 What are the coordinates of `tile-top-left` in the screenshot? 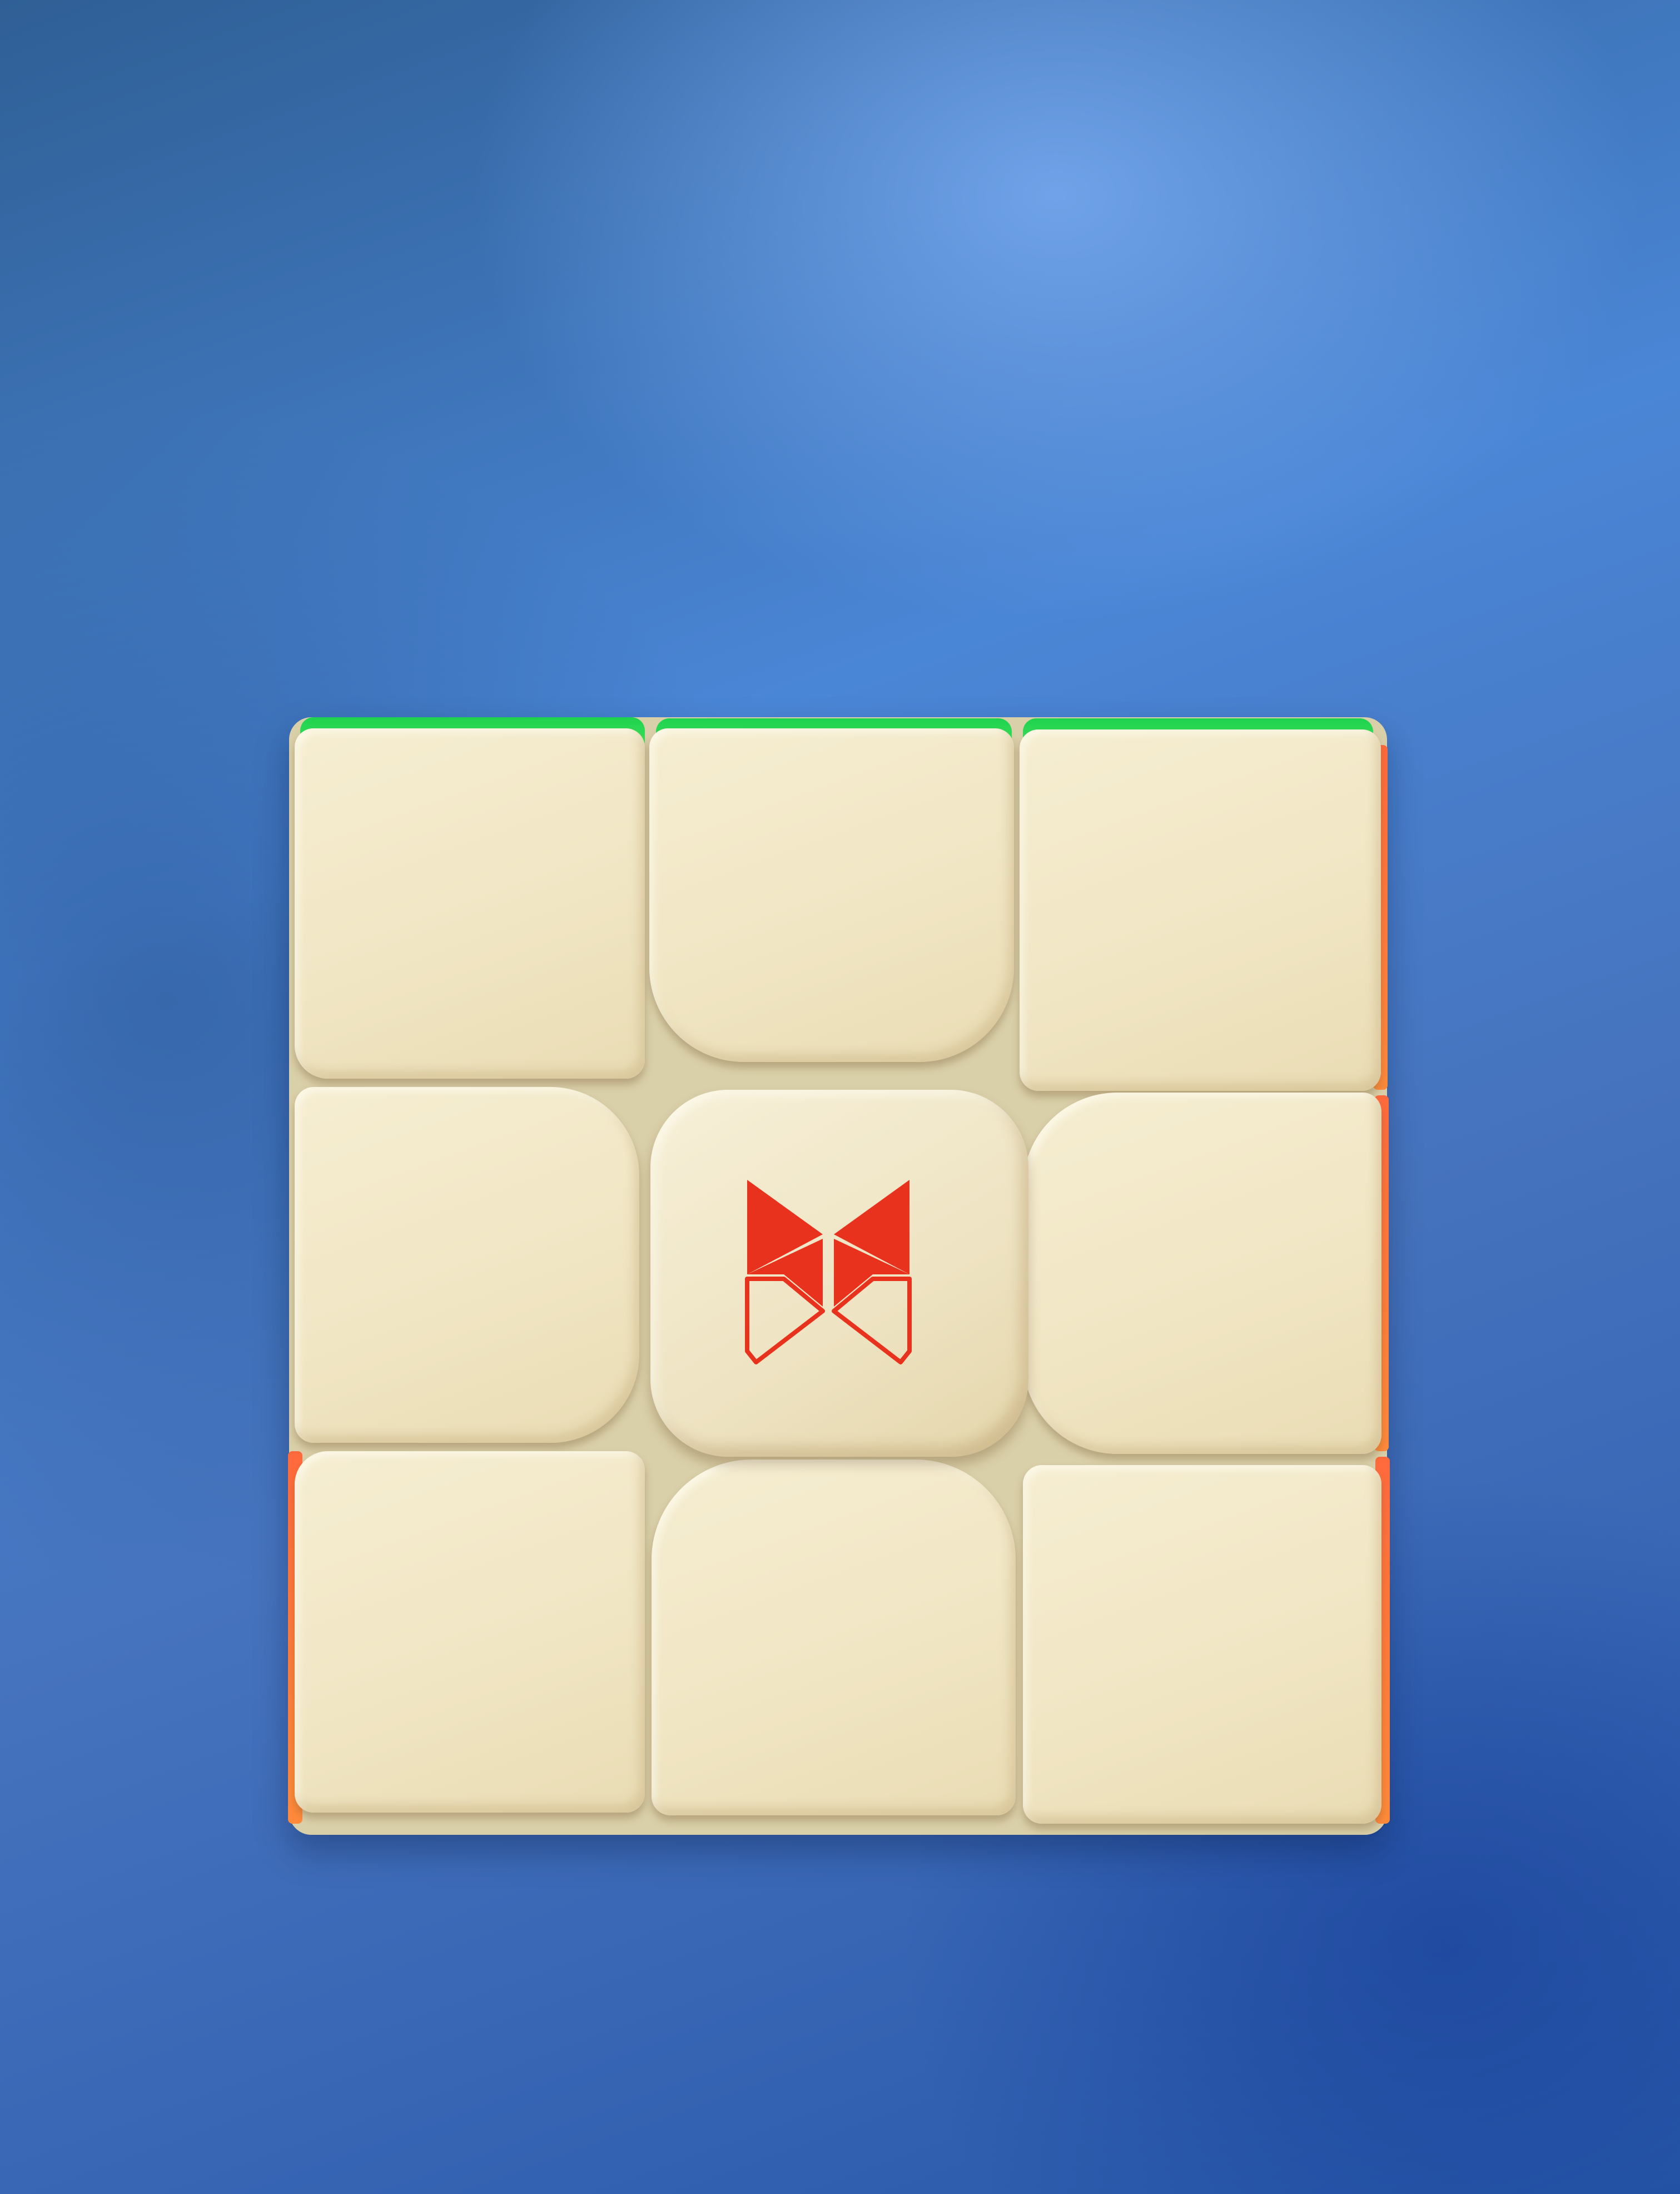 It's located at (470, 903).